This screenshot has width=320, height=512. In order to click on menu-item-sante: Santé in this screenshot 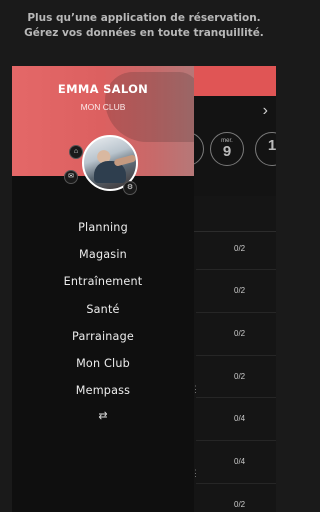, I will do `click(103, 309)`.